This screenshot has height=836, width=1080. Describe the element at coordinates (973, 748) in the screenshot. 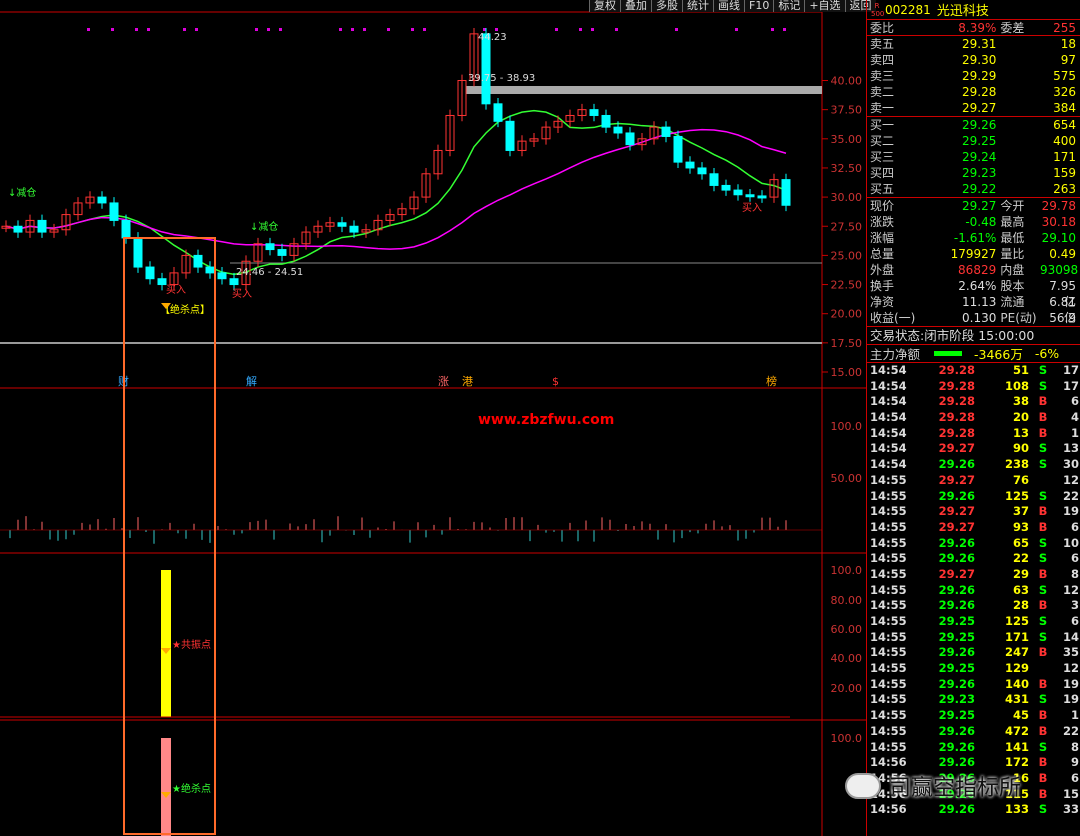

I see `tick-row: 14:55 29.26 141 S 8` at that location.